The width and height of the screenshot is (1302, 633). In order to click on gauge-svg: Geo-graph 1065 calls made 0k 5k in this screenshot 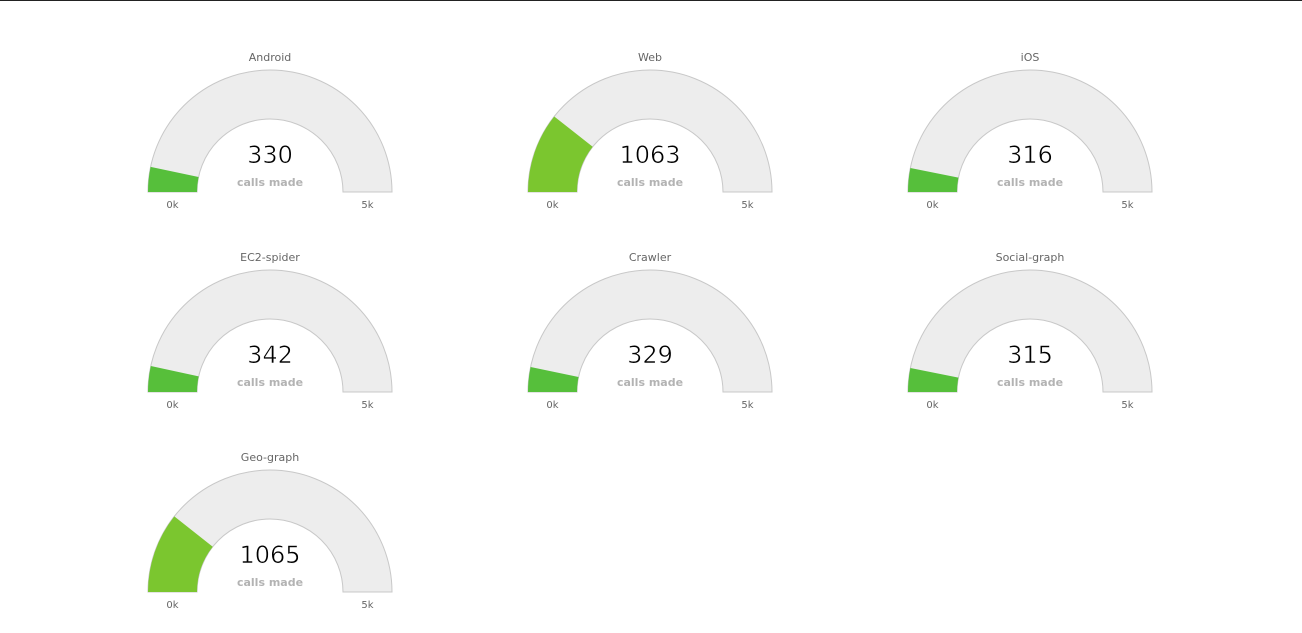, I will do `click(270, 531)`.